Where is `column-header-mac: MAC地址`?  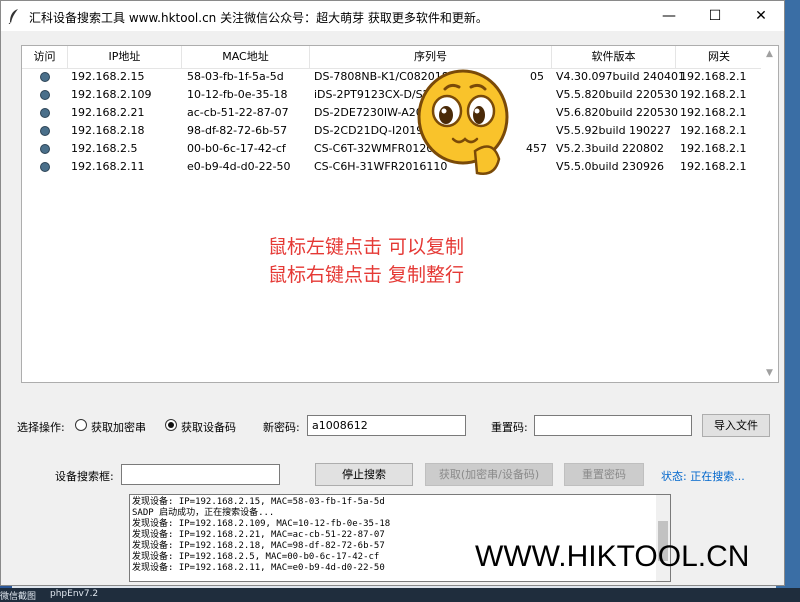 column-header-mac: MAC地址 is located at coordinates (246, 57).